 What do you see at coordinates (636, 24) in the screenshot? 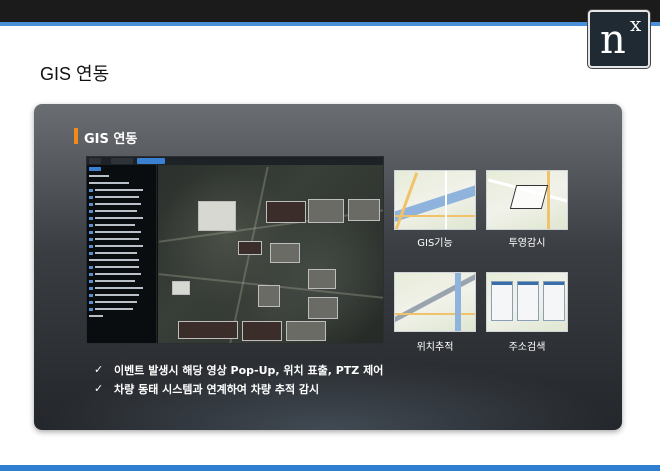
I see `logo-letter-x: x` at bounding box center [636, 24].